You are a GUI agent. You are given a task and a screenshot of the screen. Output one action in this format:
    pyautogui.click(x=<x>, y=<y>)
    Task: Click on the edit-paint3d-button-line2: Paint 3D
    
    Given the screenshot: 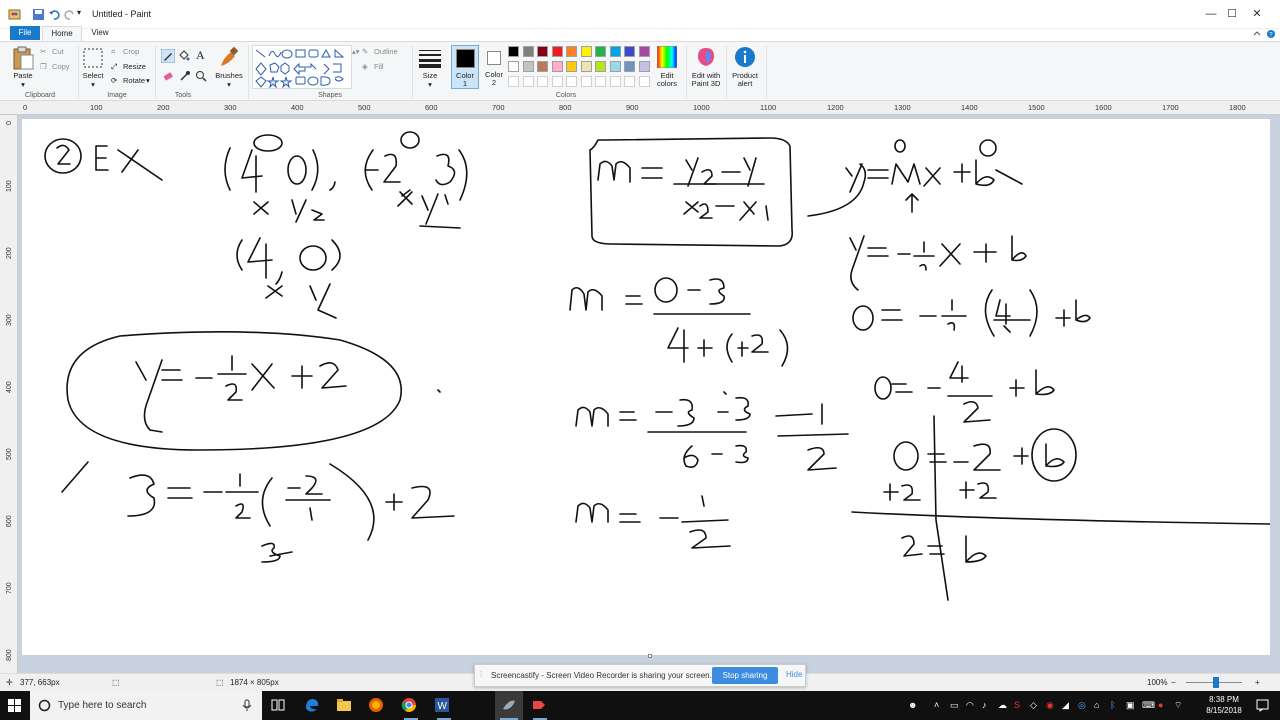 What is the action you would take?
    pyautogui.click(x=706, y=83)
    